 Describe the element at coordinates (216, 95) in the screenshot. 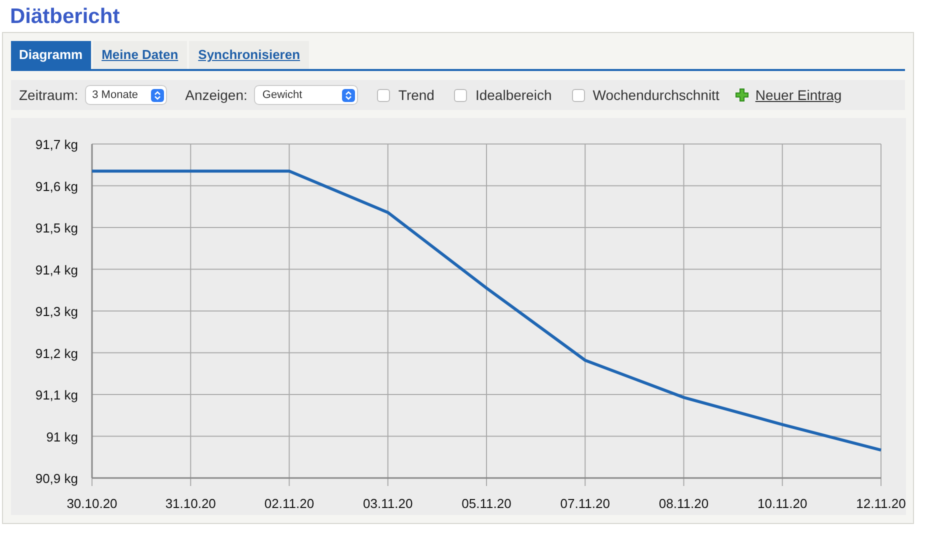

I see `show-label: Anzeigen:` at that location.